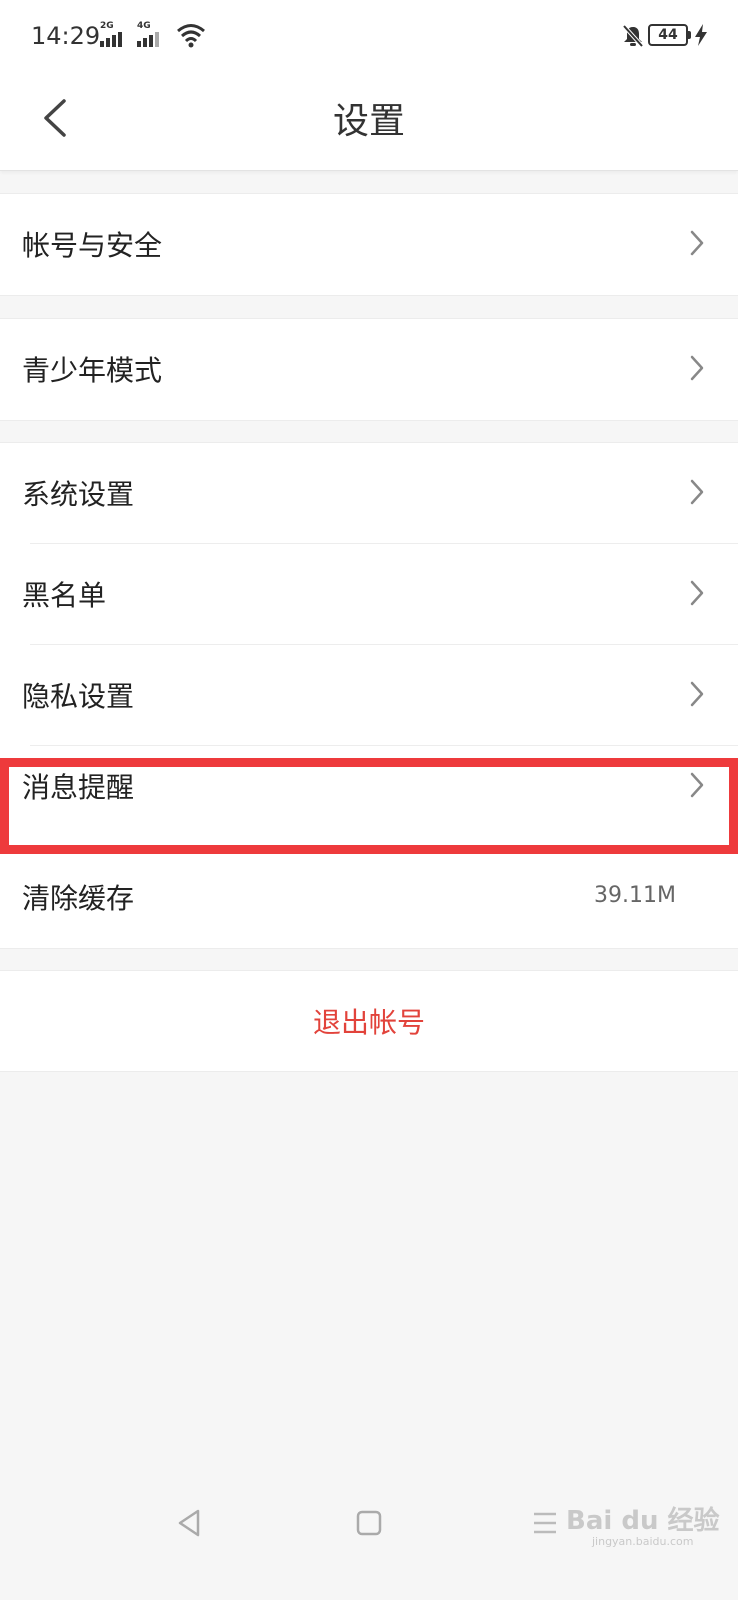 This screenshot has height=1600, width=738. Describe the element at coordinates (78, 898) in the screenshot. I see `settings-item-label: 清除缓存` at that location.